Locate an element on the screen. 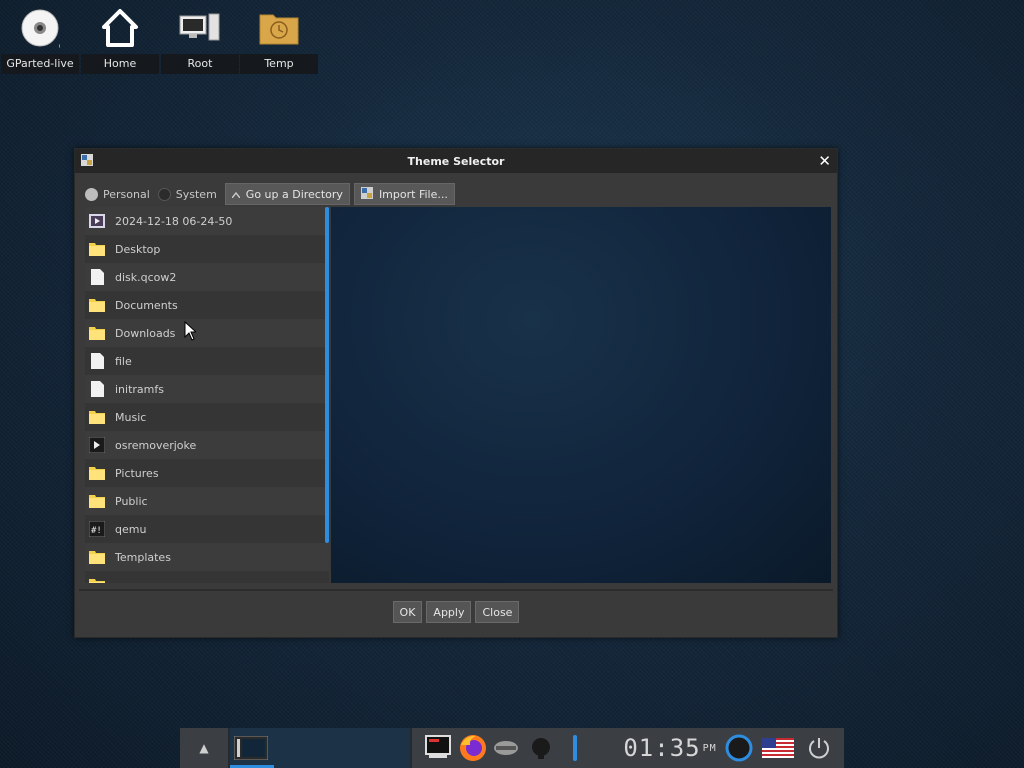 This screenshot has height=768, width=1024. file-name: osremoverjoke is located at coordinates (156, 445).